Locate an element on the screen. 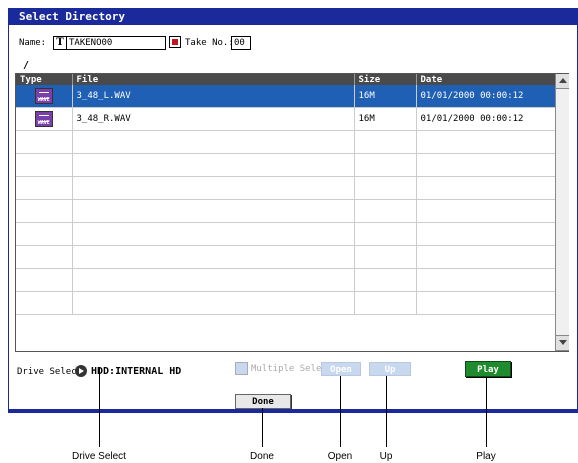 This screenshot has height=463, width=578. callout-play: Play is located at coordinates (486, 456).